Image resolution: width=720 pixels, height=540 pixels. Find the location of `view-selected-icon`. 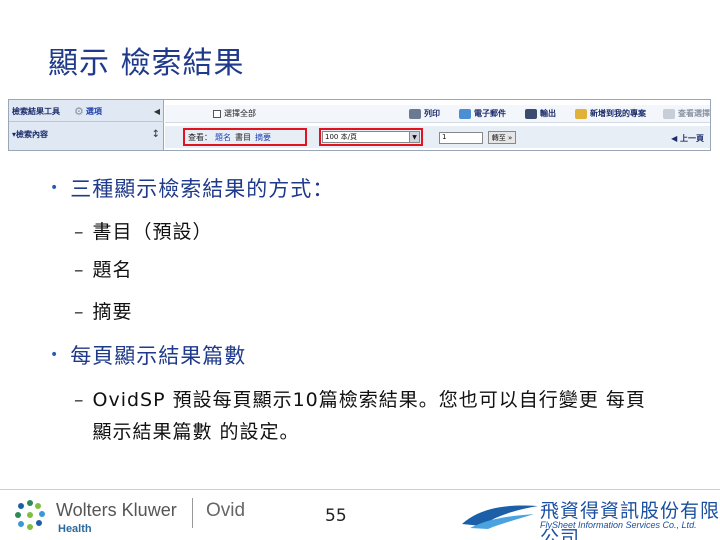

view-selected-icon is located at coordinates (669, 113).